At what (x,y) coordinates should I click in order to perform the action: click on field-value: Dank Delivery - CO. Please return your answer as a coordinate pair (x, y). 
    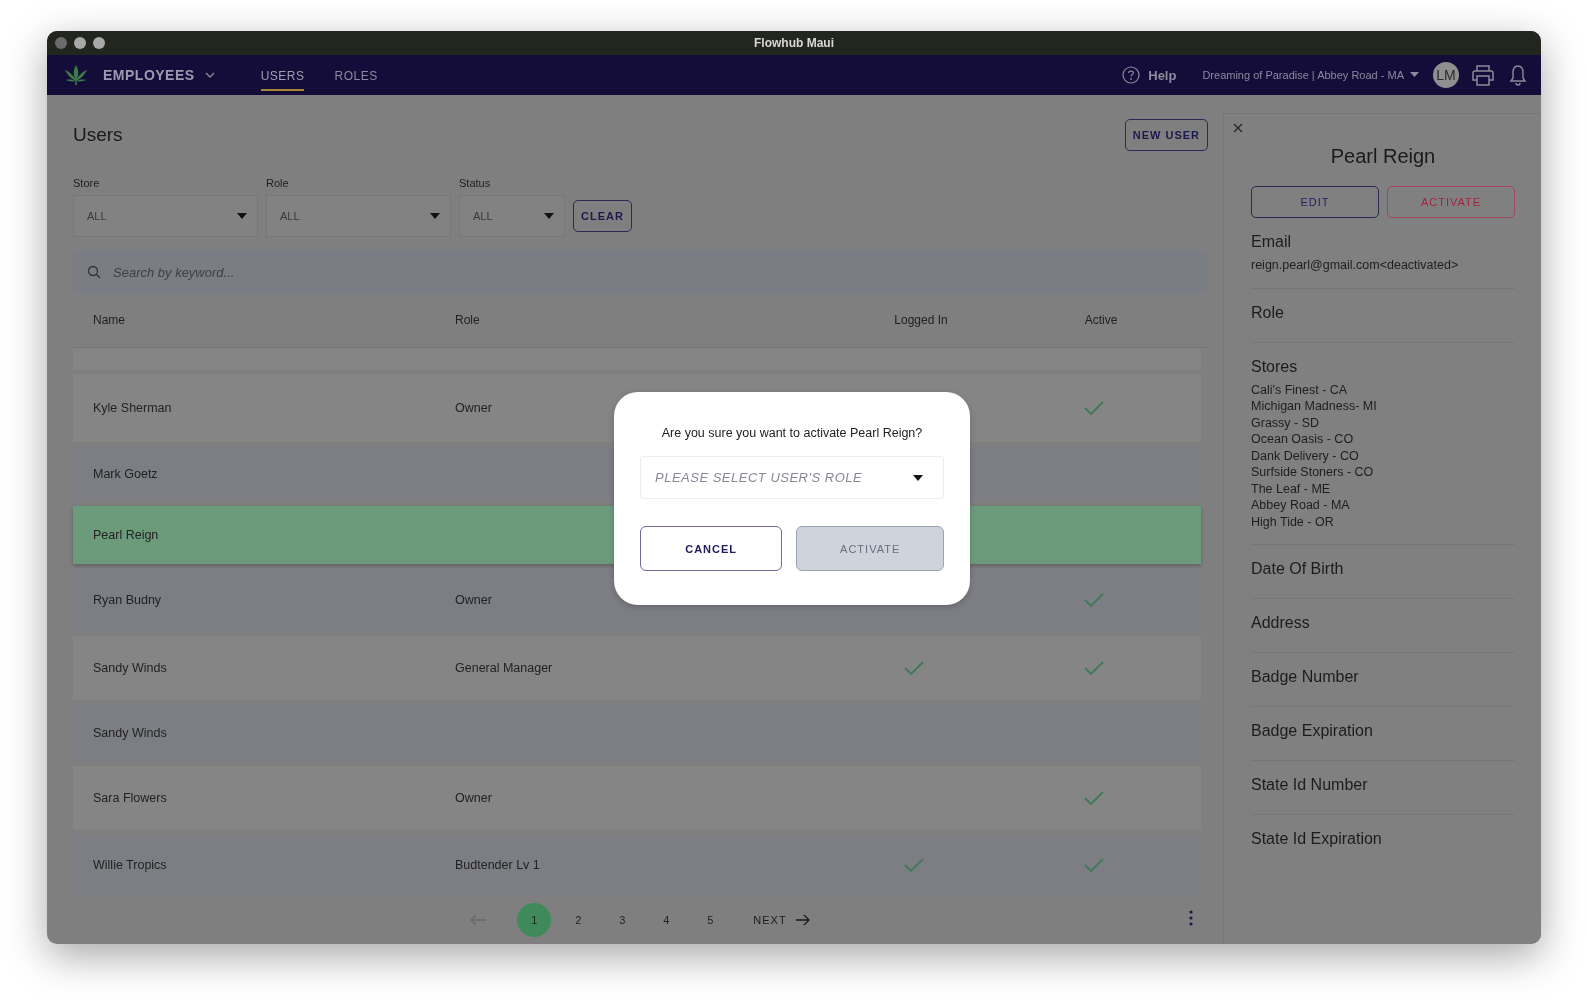
    Looking at the image, I should click on (1305, 455).